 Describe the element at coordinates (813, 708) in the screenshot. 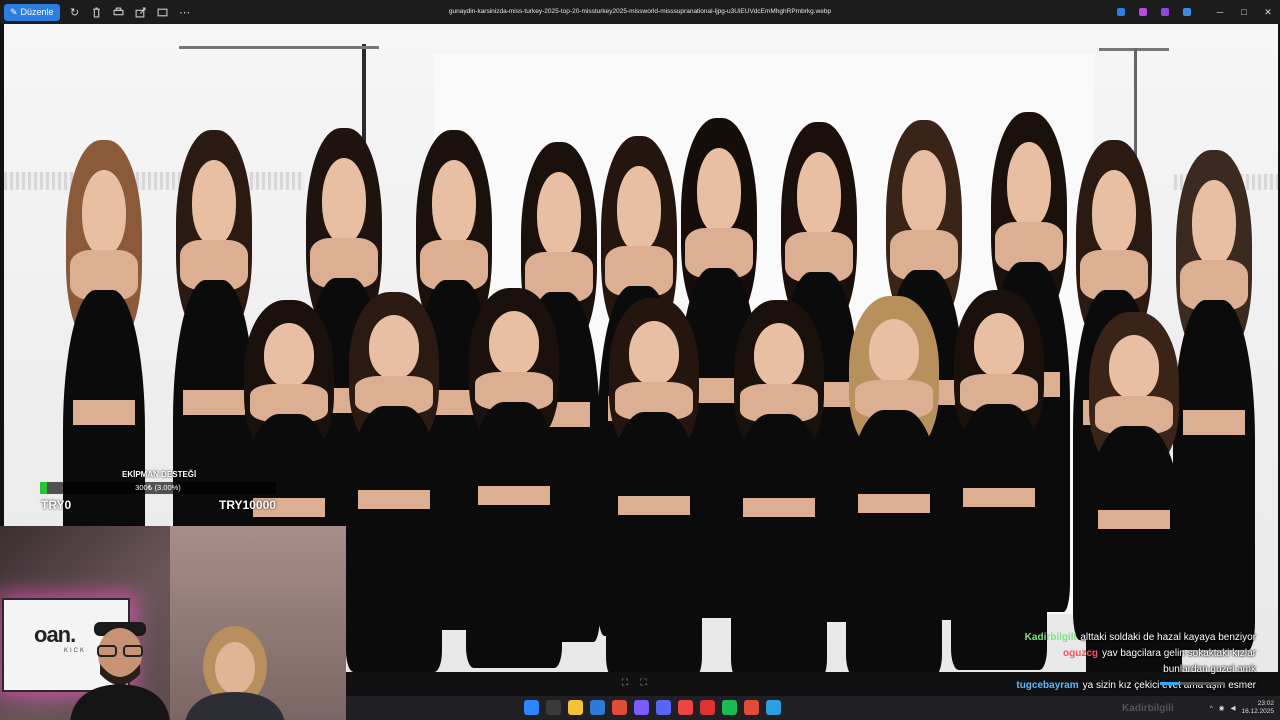

I see `windows-taskbar: Kadirbilgili ^ ◉ ◀ 23:02 16.12.2025` at that location.